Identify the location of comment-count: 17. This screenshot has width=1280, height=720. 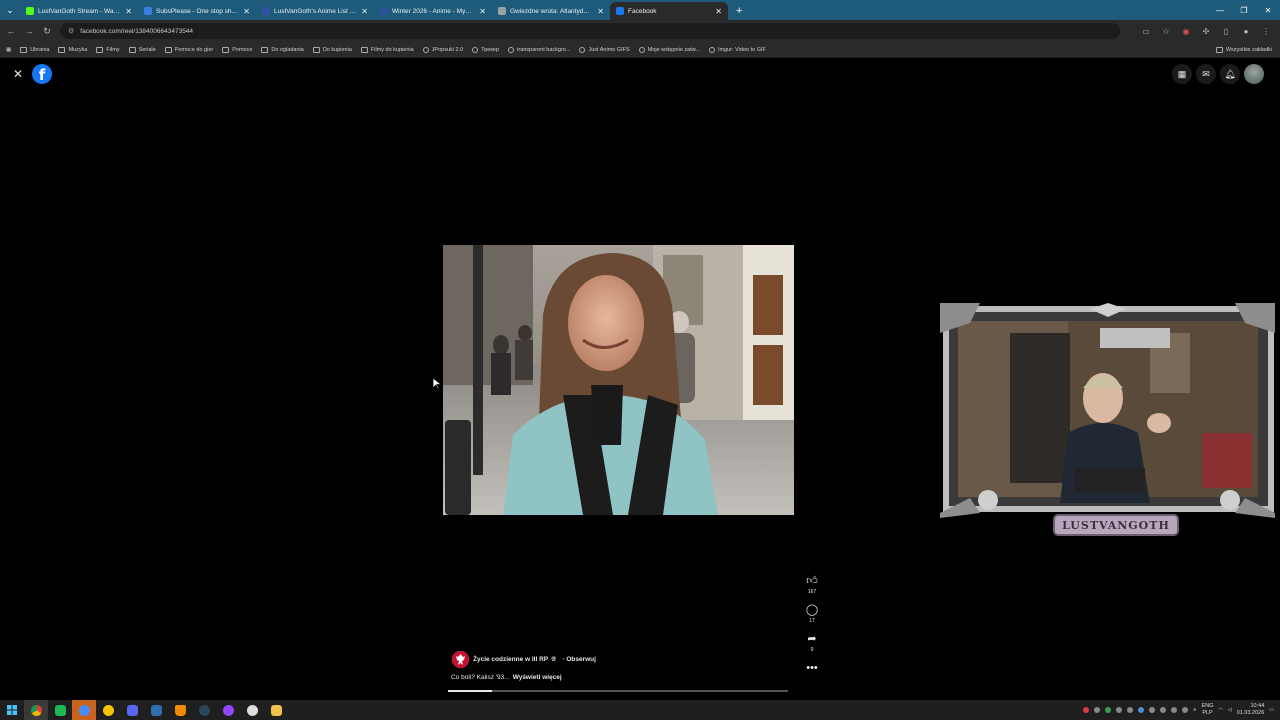
(812, 621).